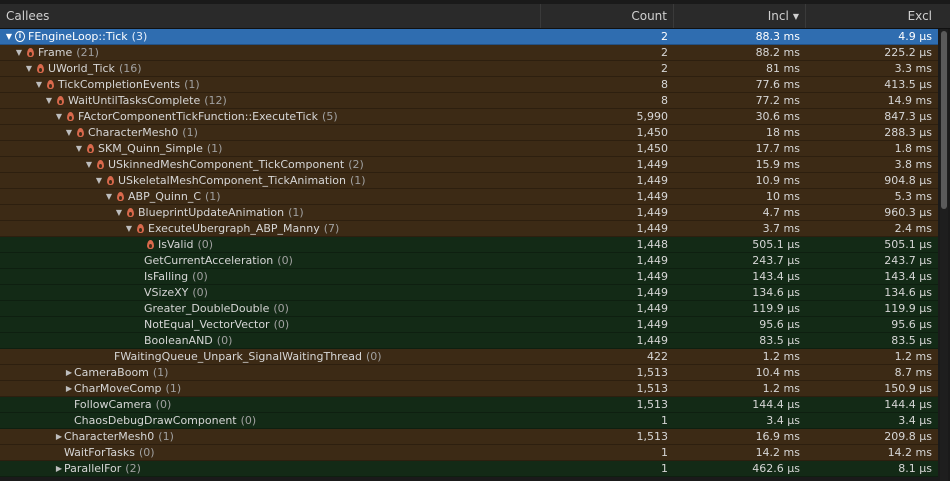  I want to click on excl-cell: 4.9 μs, so click(915, 36).